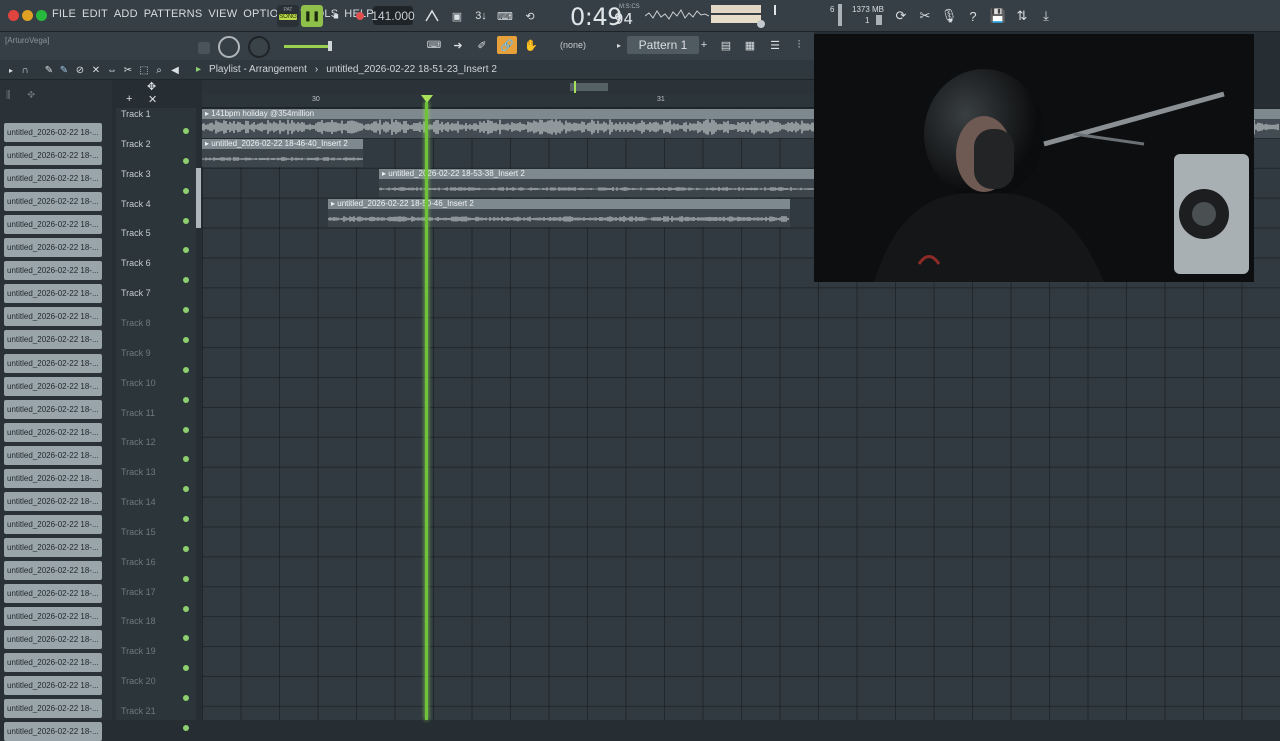 The height and width of the screenshot is (741, 1280). What do you see at coordinates (126, 14) in the screenshot?
I see `menu-add: ADD` at bounding box center [126, 14].